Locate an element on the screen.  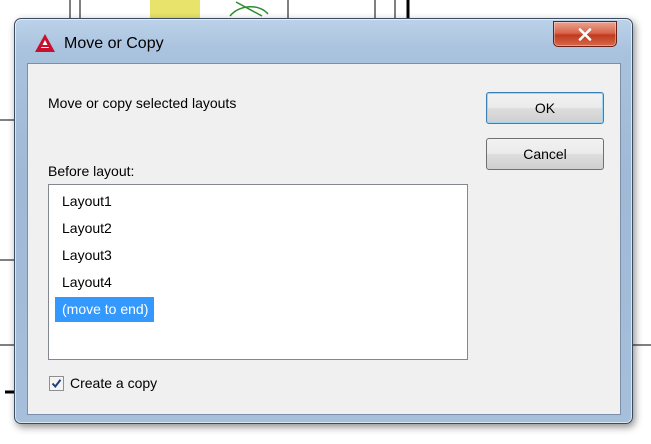
create-copy-label: Create a copy is located at coordinates (114, 383).